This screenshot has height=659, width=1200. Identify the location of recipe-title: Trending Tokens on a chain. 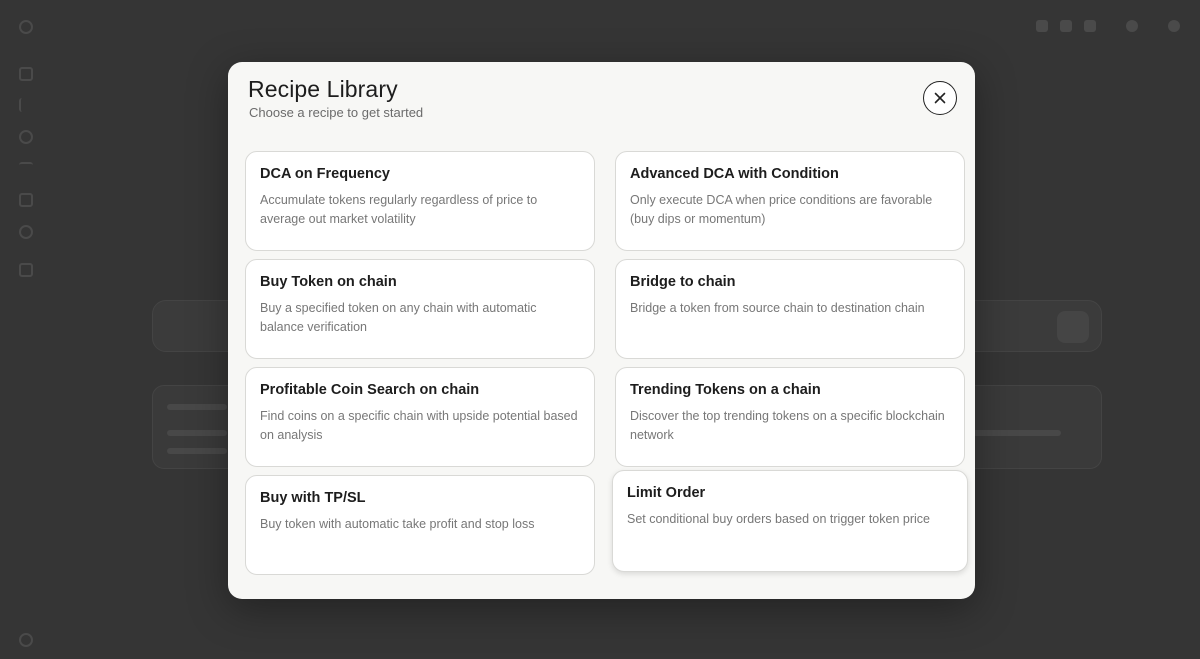
(725, 390).